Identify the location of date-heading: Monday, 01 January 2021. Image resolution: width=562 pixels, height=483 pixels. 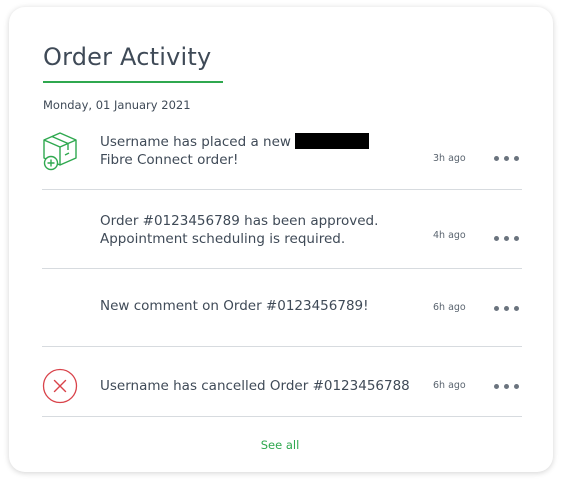
(117, 105).